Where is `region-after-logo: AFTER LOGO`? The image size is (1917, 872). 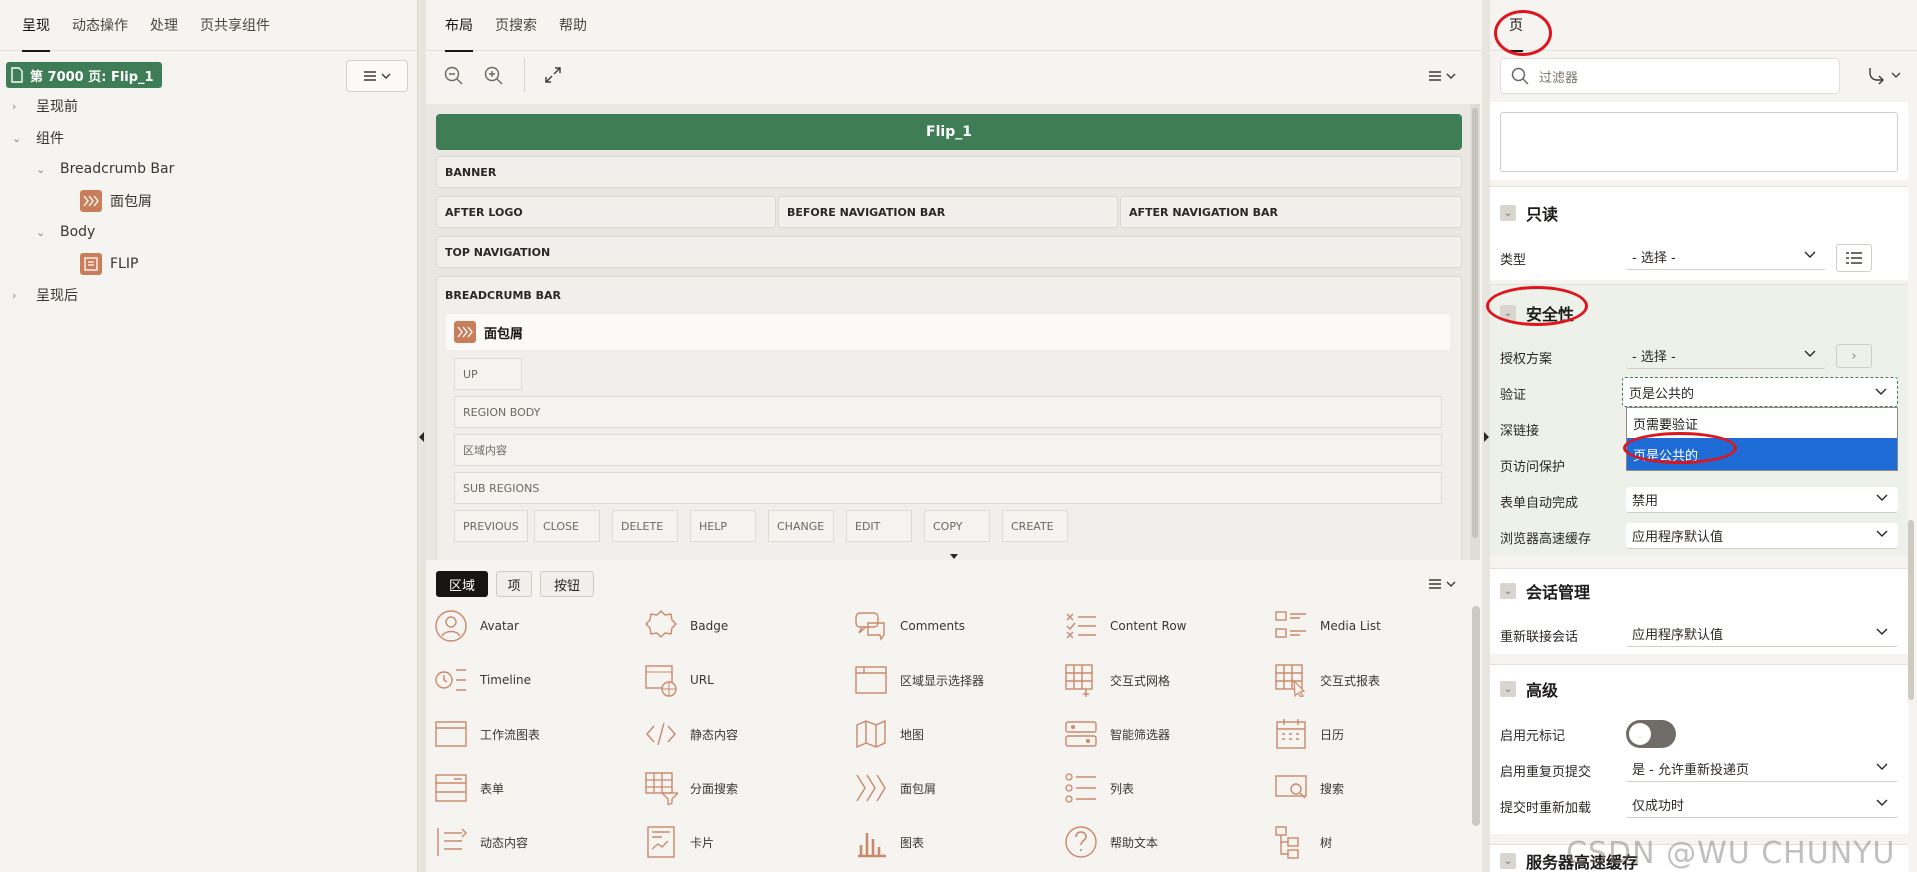
region-after-logo: AFTER LOGO is located at coordinates (606, 212).